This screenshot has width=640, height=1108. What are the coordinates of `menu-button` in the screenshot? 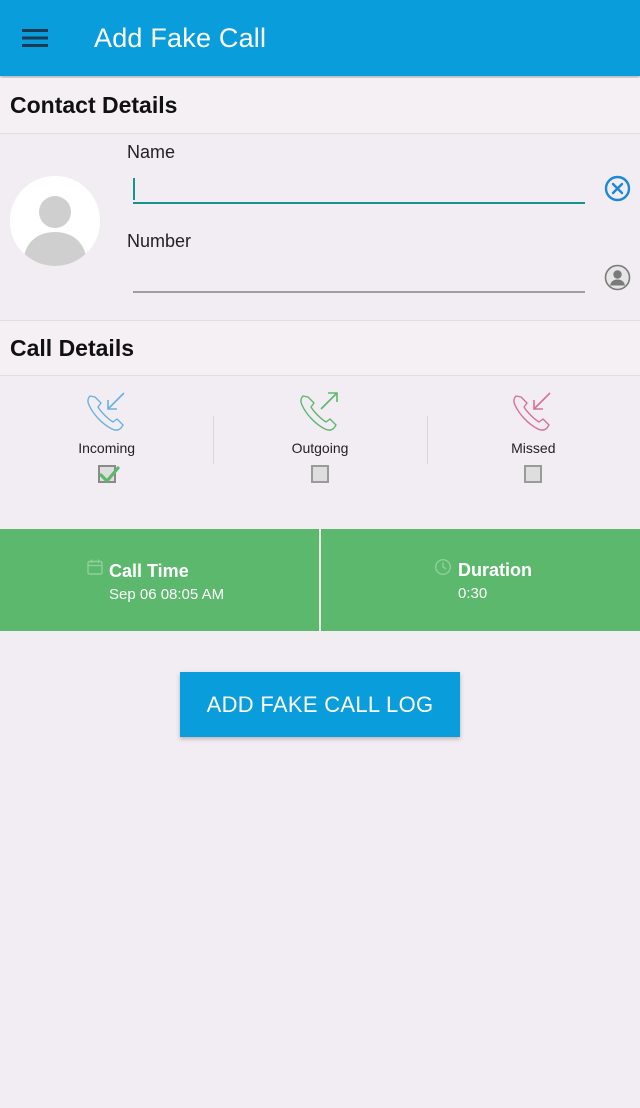 It's located at (35, 38).